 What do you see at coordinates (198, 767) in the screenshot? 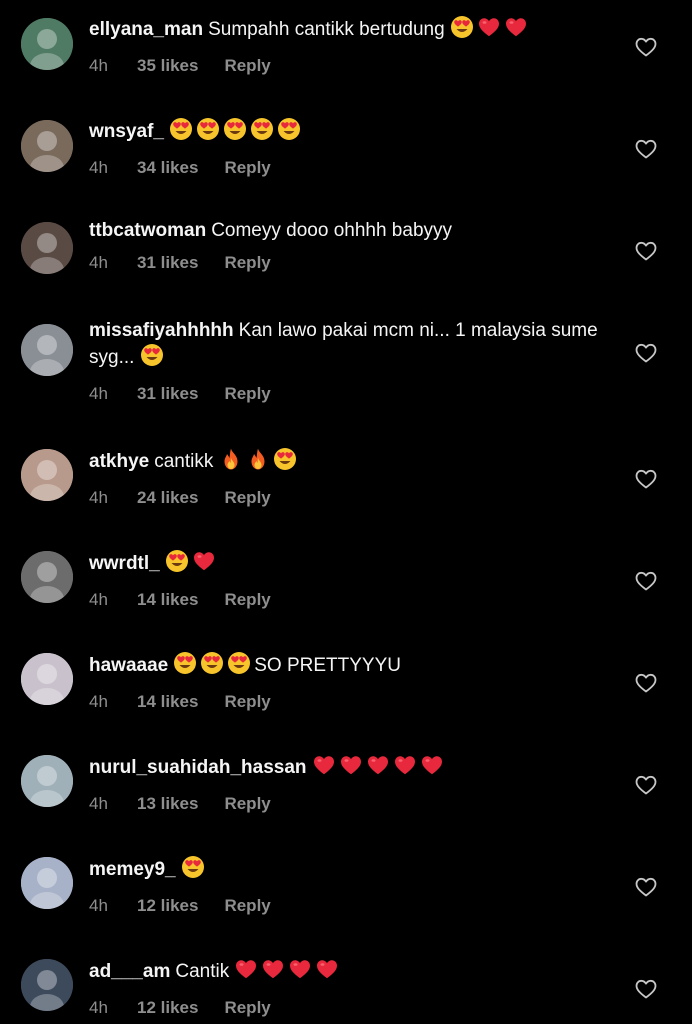
I see `username-link: nurul_suahidah_hassan` at bounding box center [198, 767].